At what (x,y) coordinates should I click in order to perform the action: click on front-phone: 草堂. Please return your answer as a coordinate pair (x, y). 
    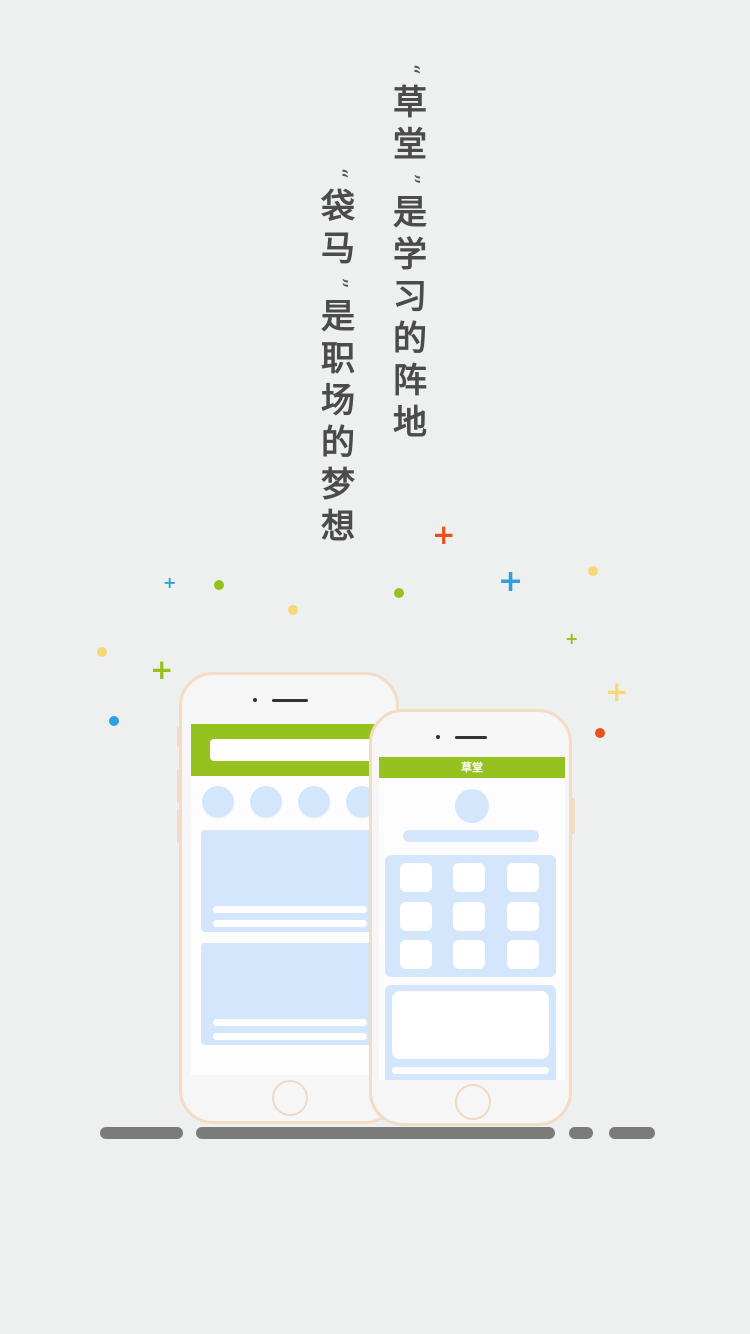
    Looking at the image, I should click on (472, 917).